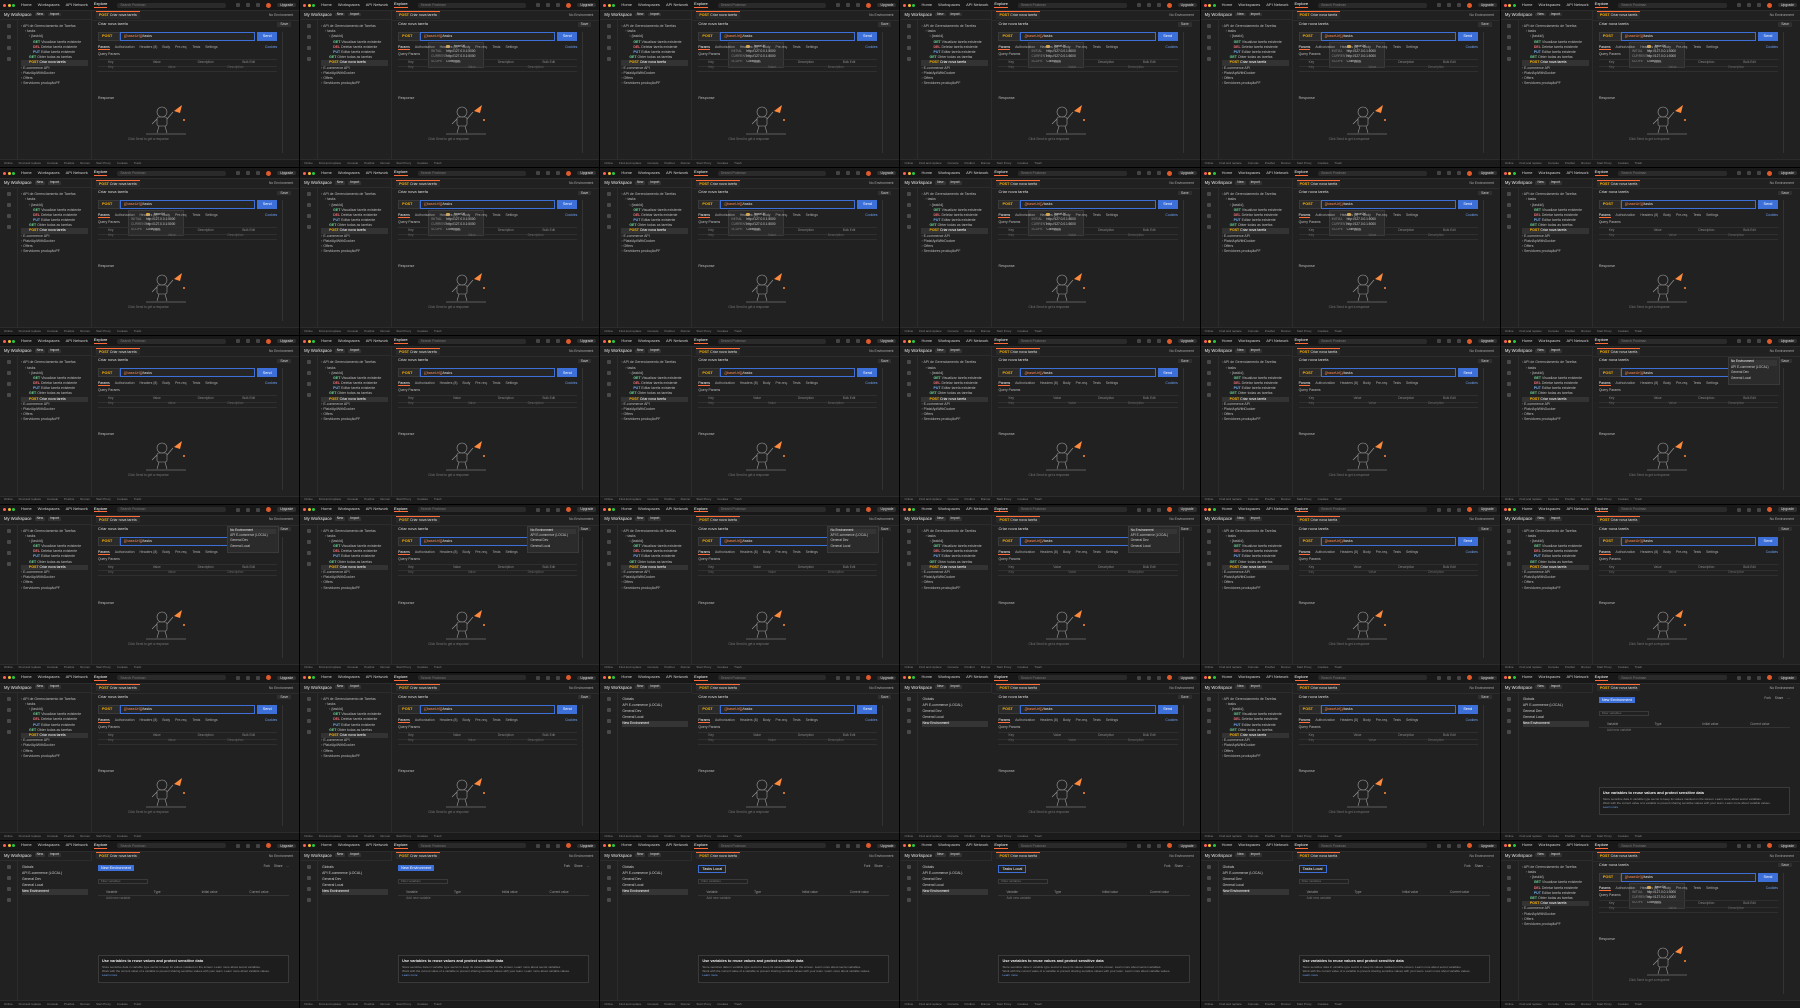 This screenshot has width=1800, height=1008. I want to click on nav-explore: Explore, so click(401, 845).